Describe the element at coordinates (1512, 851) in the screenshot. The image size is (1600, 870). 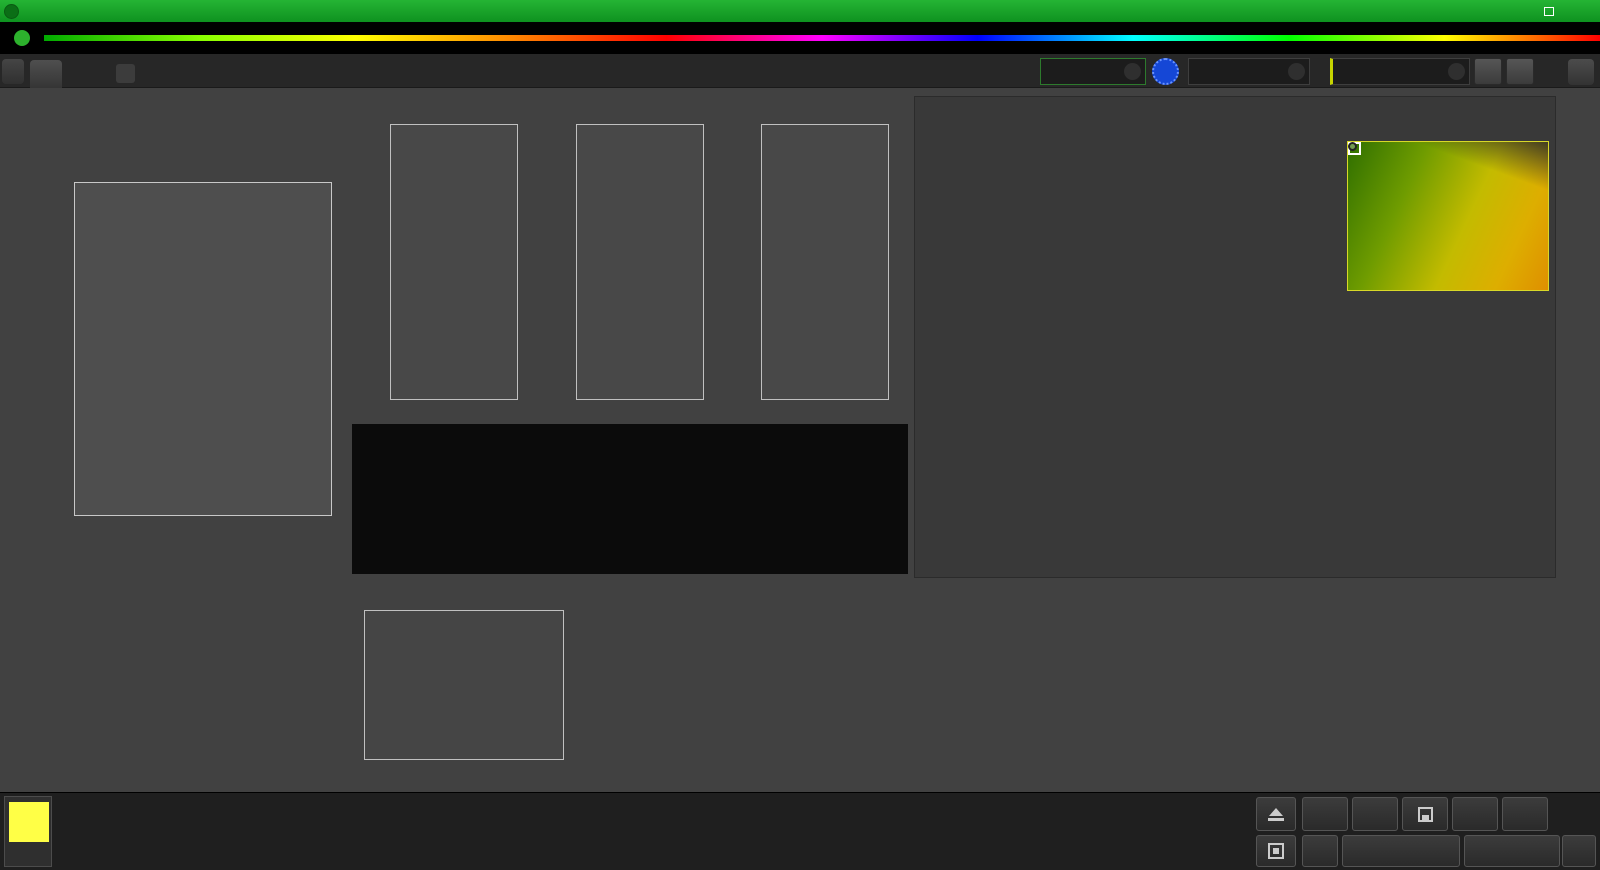
I see `next-button` at that location.